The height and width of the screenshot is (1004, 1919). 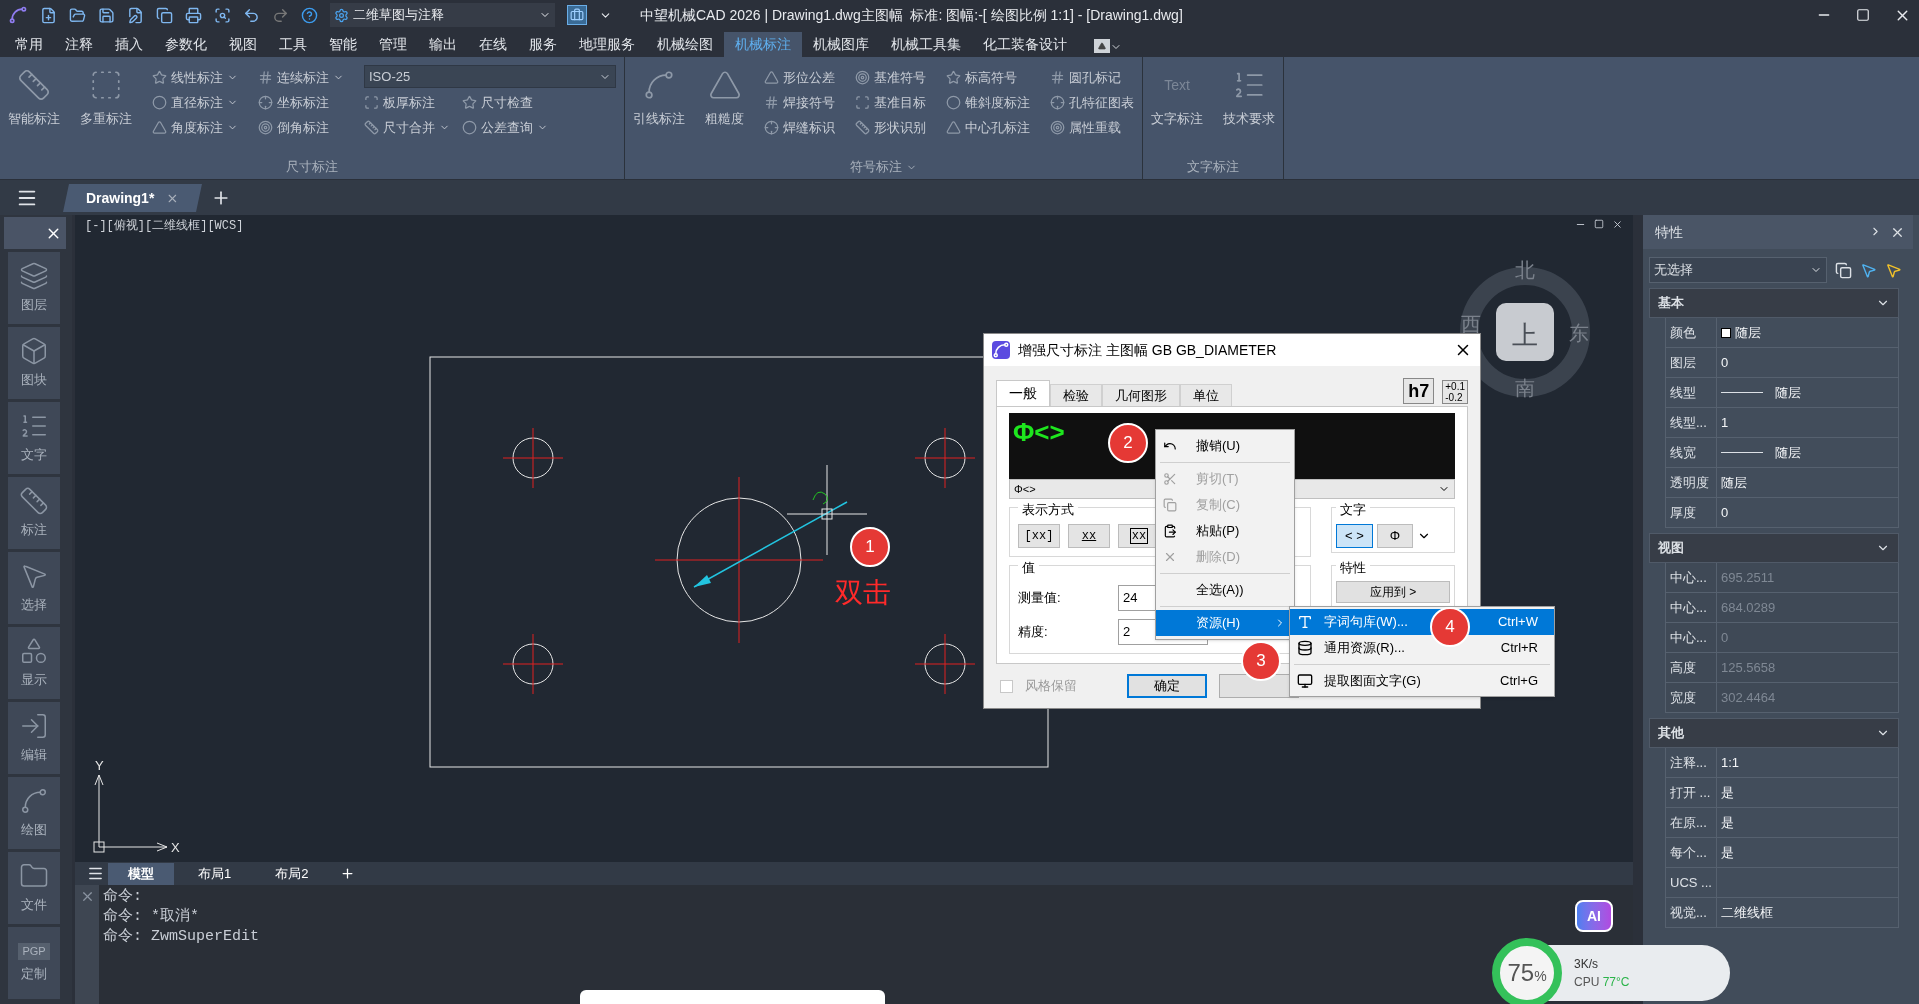 I want to click on group-label: 文字标注, so click(x=1213, y=167).